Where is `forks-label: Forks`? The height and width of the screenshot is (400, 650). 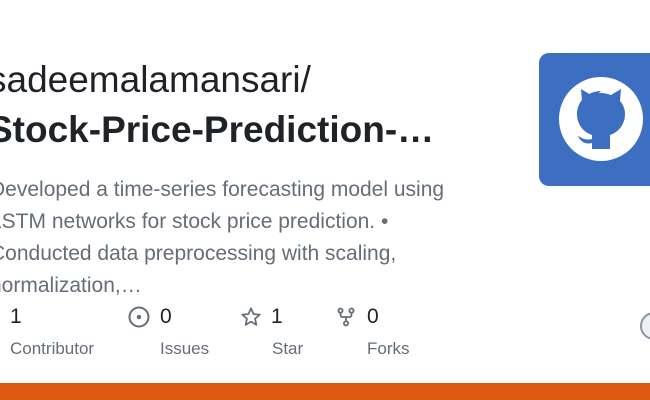
forks-label: Forks is located at coordinates (388, 348).